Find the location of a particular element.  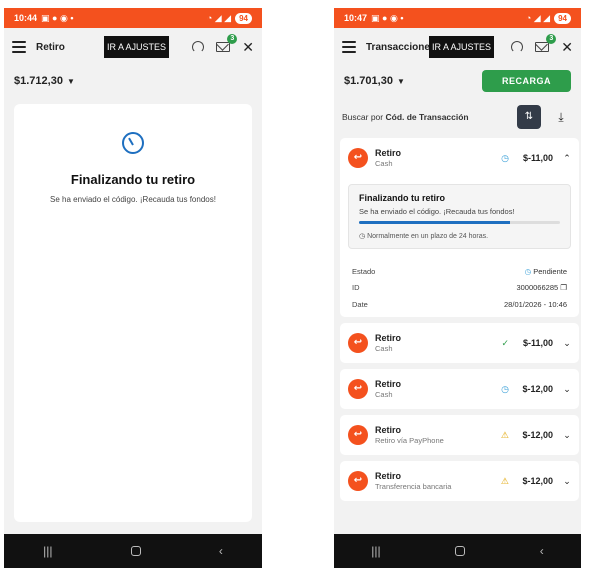

copy-icon: ❐ is located at coordinates (563, 287).